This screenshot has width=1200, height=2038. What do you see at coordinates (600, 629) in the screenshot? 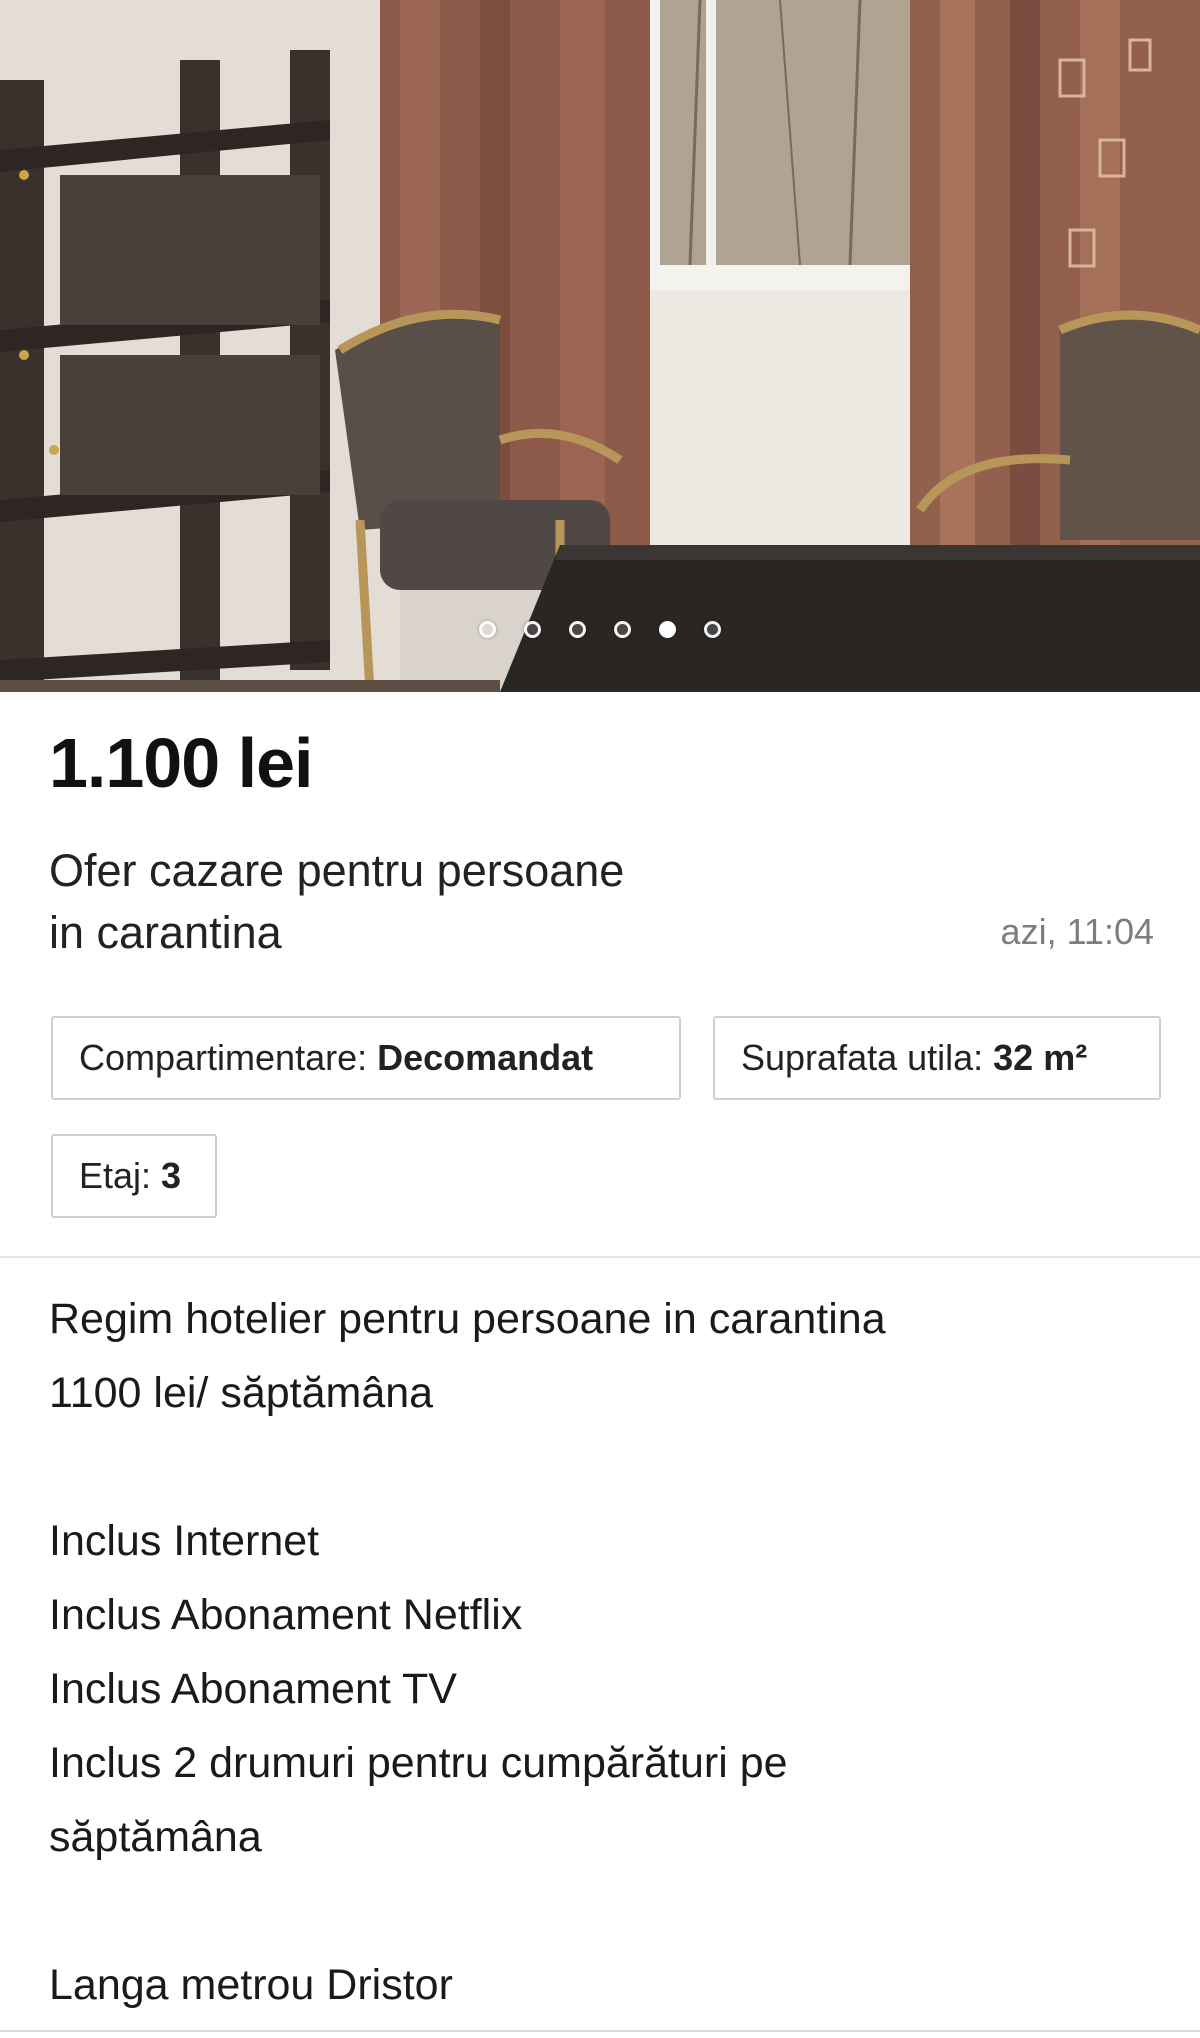
I see `carousel-pagination` at bounding box center [600, 629].